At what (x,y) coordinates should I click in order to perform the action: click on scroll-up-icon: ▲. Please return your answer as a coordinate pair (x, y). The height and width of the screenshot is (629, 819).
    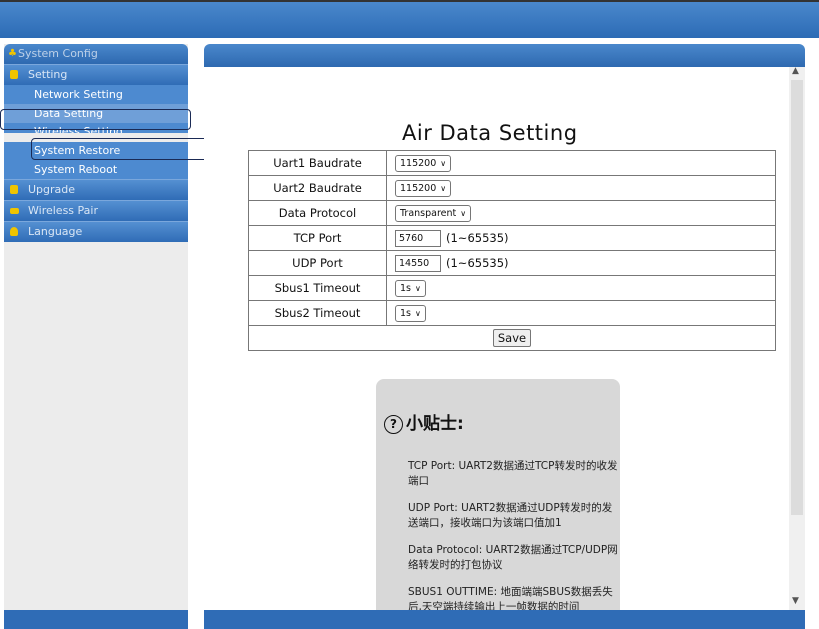
    Looking at the image, I should click on (795, 71).